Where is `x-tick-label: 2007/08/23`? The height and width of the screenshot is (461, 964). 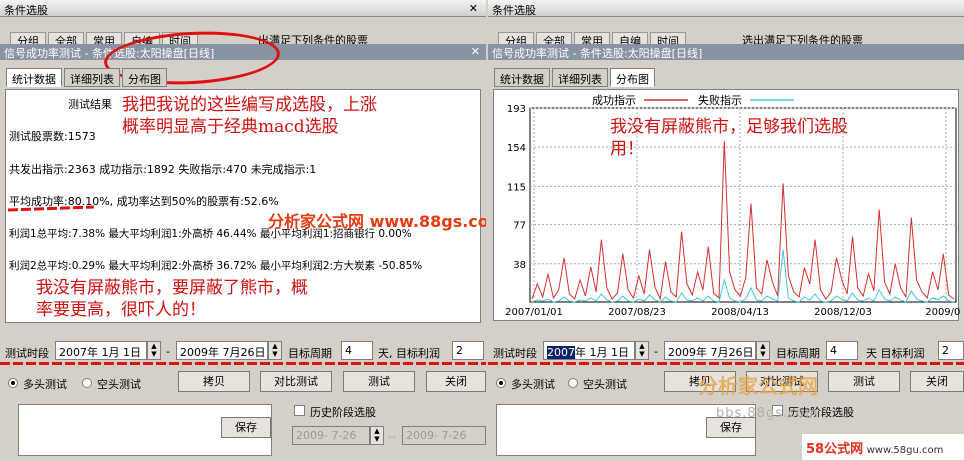
x-tick-label: 2007/08/23 is located at coordinates (637, 312).